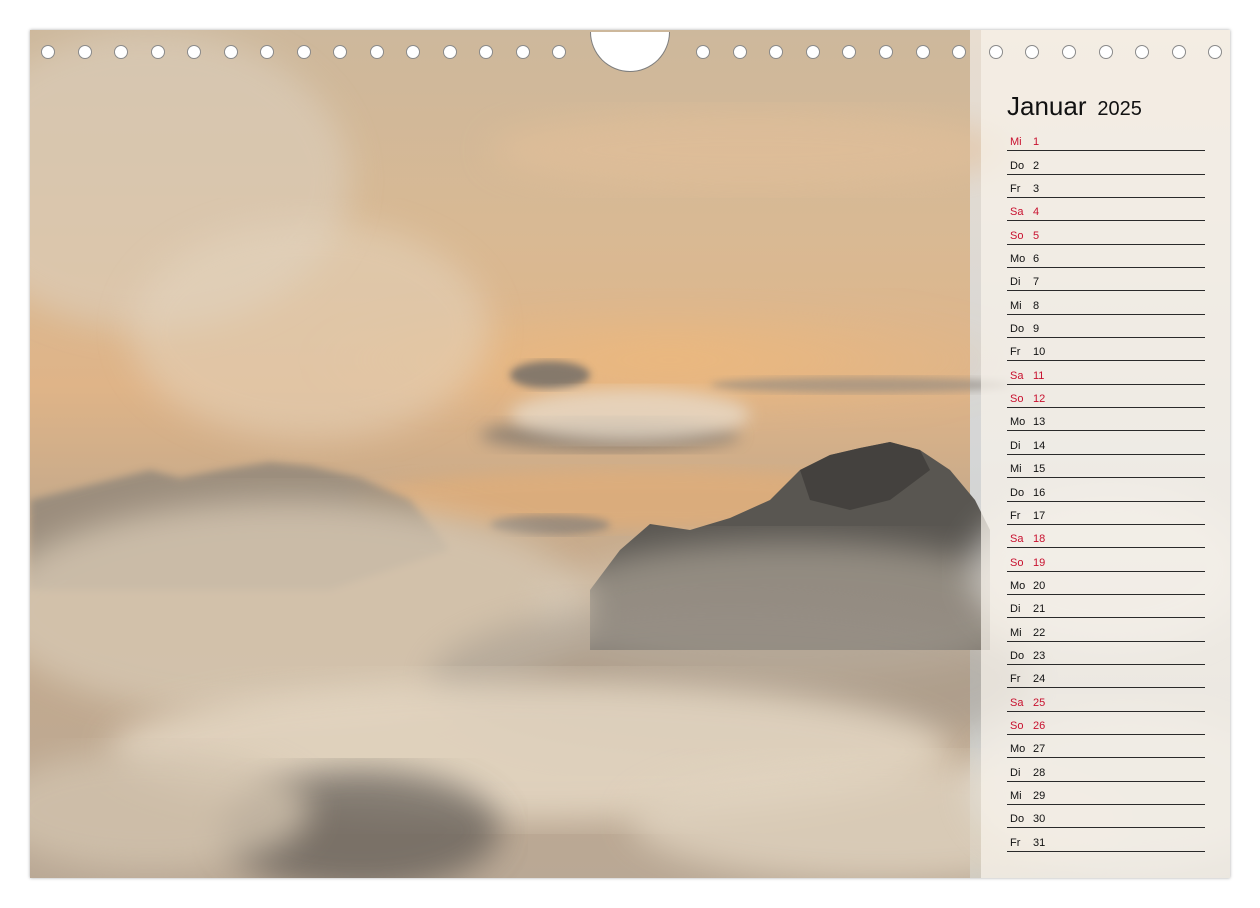 This screenshot has height=908, width=1260. What do you see at coordinates (1106, 187) in the screenshot?
I see `day-row: Fr 3` at bounding box center [1106, 187].